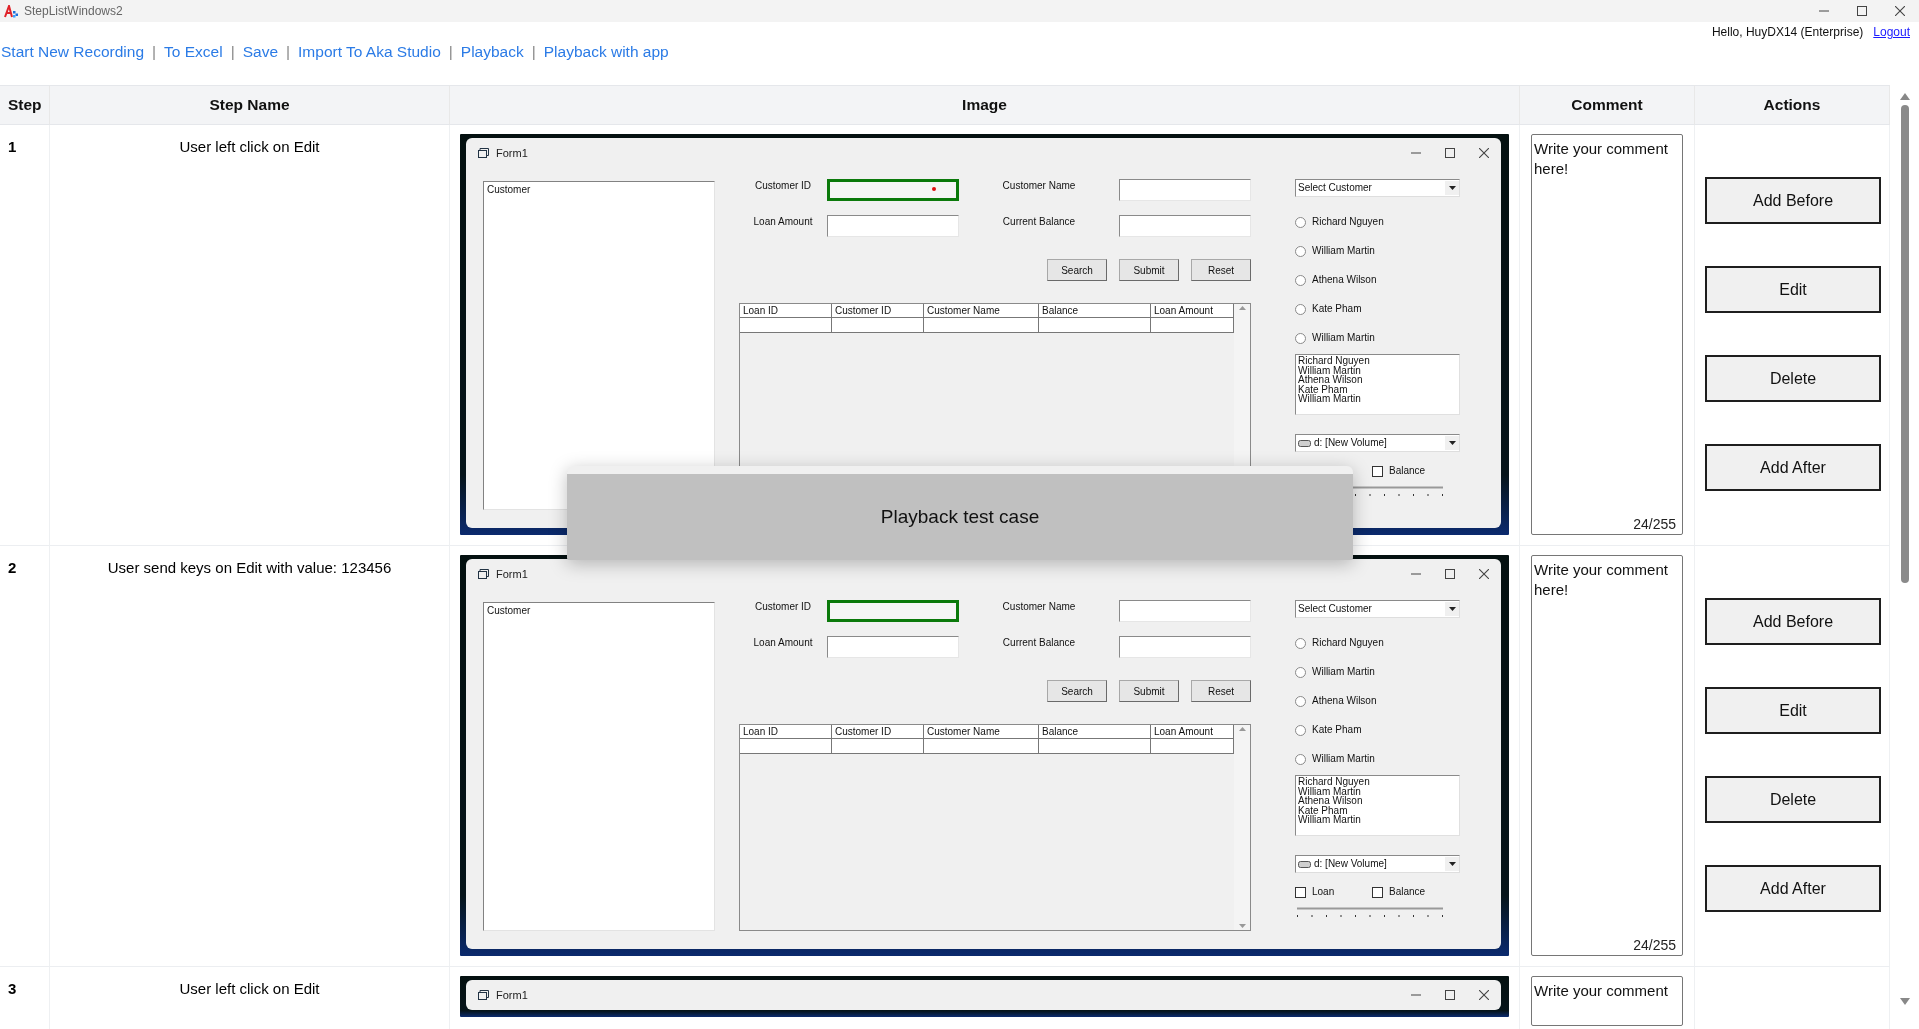  Describe the element at coordinates (260, 52) in the screenshot. I see `toolbar-link: Save` at that location.